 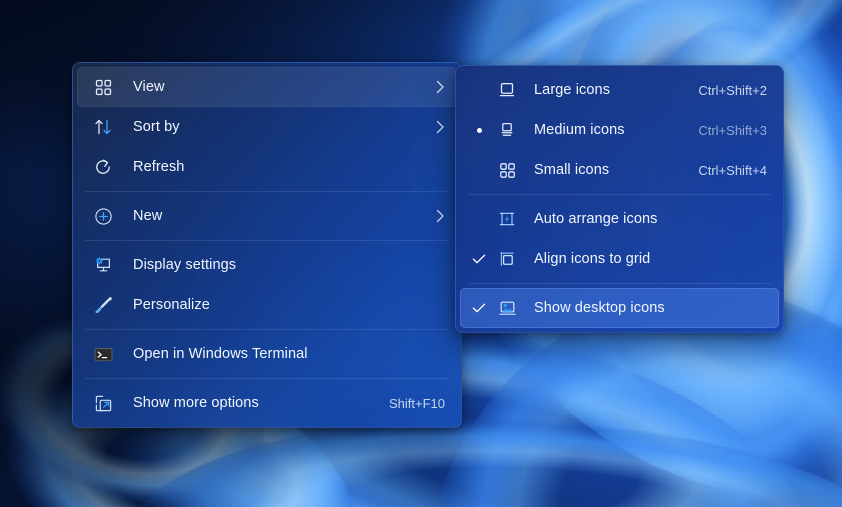 I want to click on submenu-item-align-icons-to-grid: Align icons to grid, so click(x=619, y=259).